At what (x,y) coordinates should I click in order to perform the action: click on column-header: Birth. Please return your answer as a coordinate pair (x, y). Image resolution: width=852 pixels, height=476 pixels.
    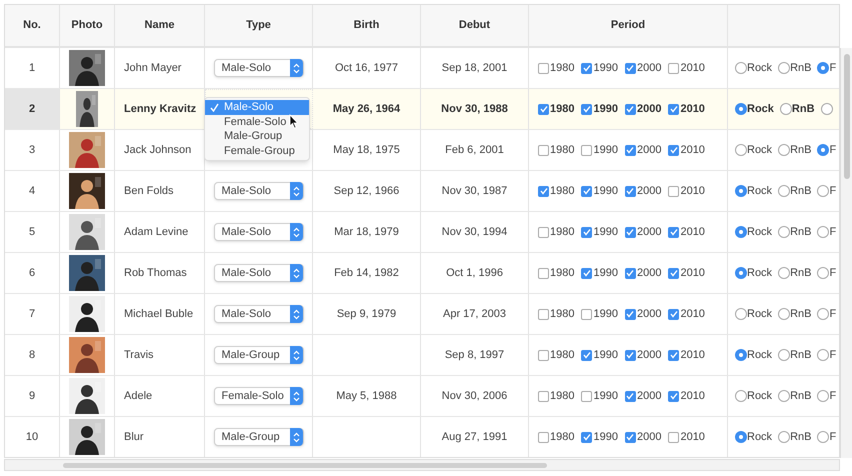
    Looking at the image, I should click on (367, 26).